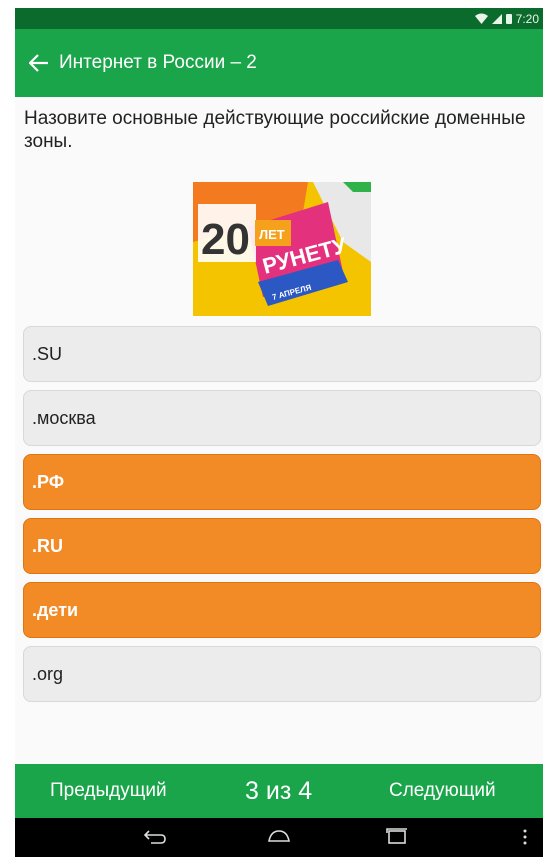 This screenshot has width=543, height=857. I want to click on toolbar-title: Интернет в России – 2, so click(158, 62).